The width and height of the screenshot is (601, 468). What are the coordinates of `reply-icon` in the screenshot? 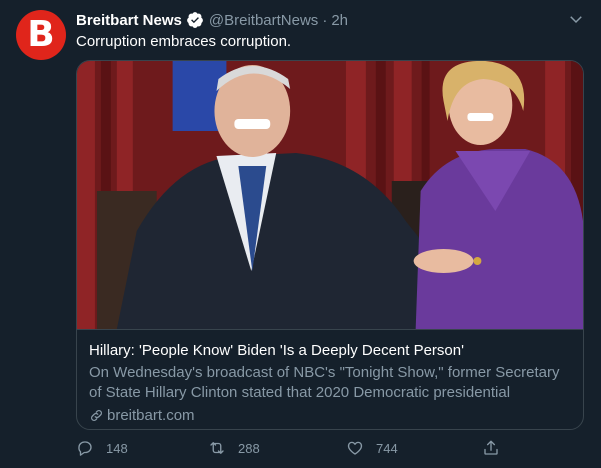 It's located at (85, 448).